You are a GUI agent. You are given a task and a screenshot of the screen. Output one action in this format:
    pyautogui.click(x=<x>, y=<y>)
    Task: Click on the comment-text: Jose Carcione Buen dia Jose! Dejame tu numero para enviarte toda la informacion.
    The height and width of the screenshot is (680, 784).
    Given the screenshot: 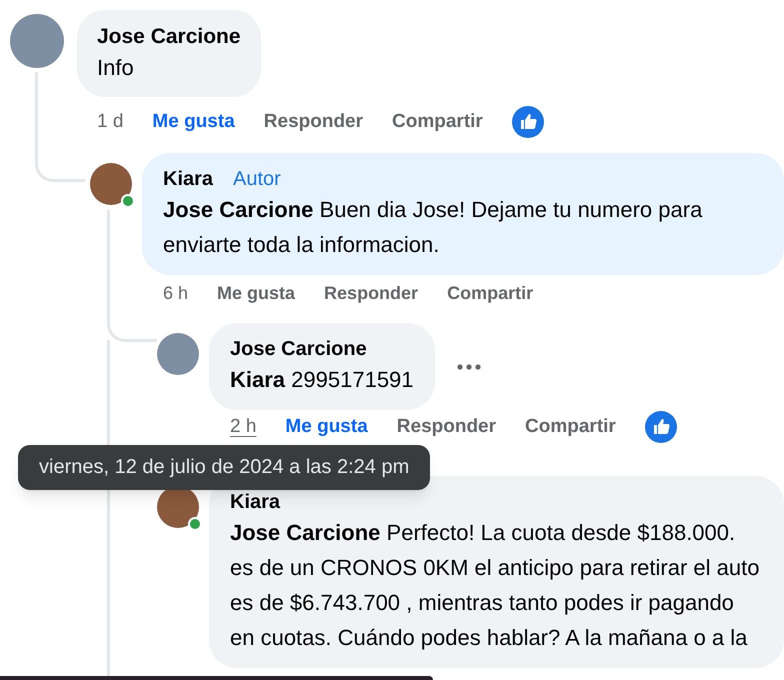 What is the action you would take?
    pyautogui.click(x=433, y=228)
    